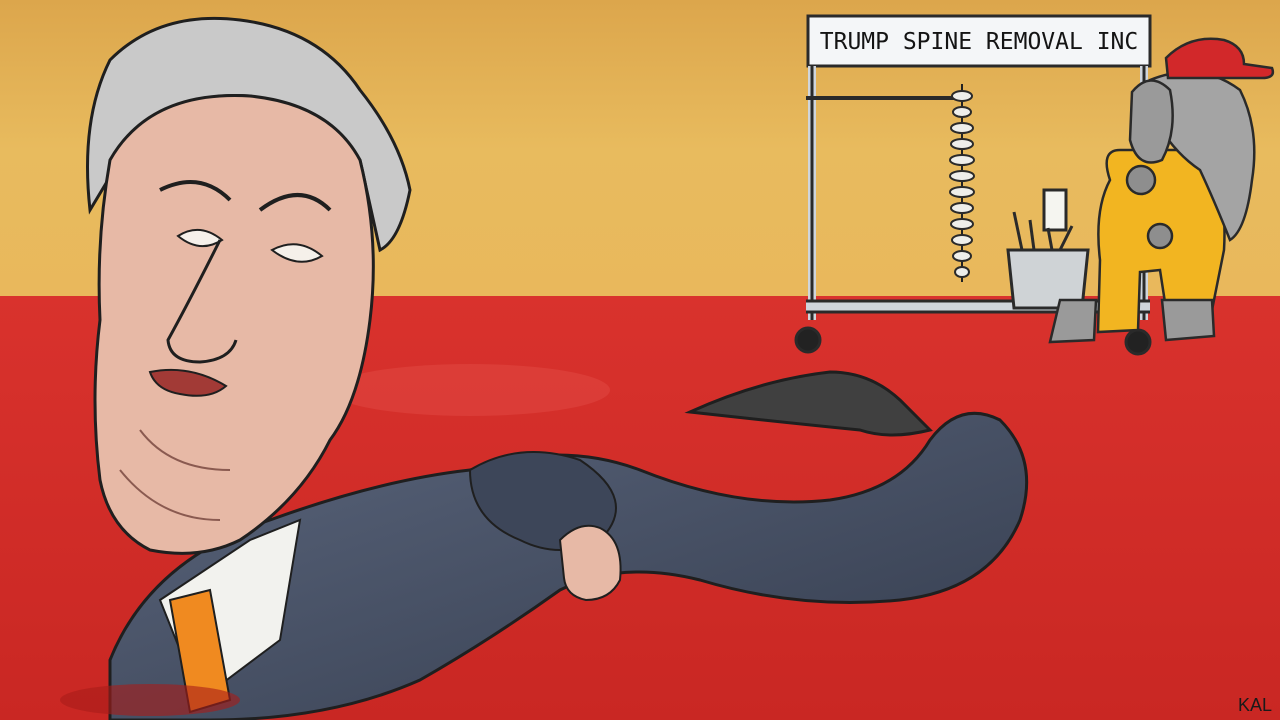 This screenshot has width=1280, height=720. What do you see at coordinates (590, 563) in the screenshot?
I see `hand` at bounding box center [590, 563].